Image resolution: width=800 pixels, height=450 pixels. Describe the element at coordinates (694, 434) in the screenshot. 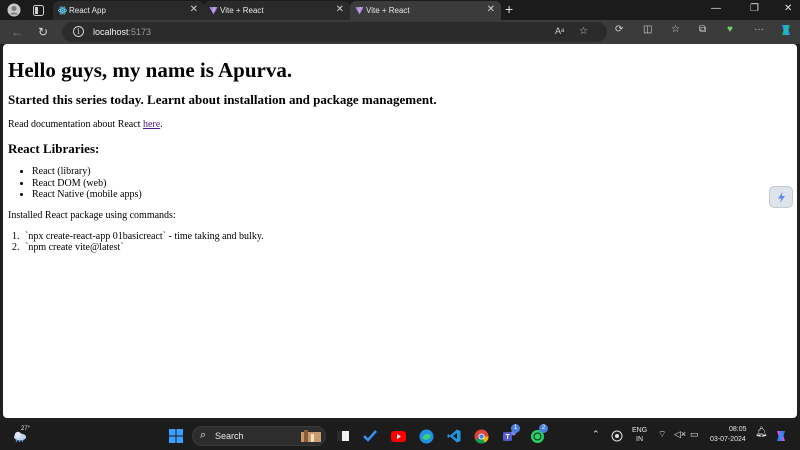

I see `battery-icon: ▭` at that location.